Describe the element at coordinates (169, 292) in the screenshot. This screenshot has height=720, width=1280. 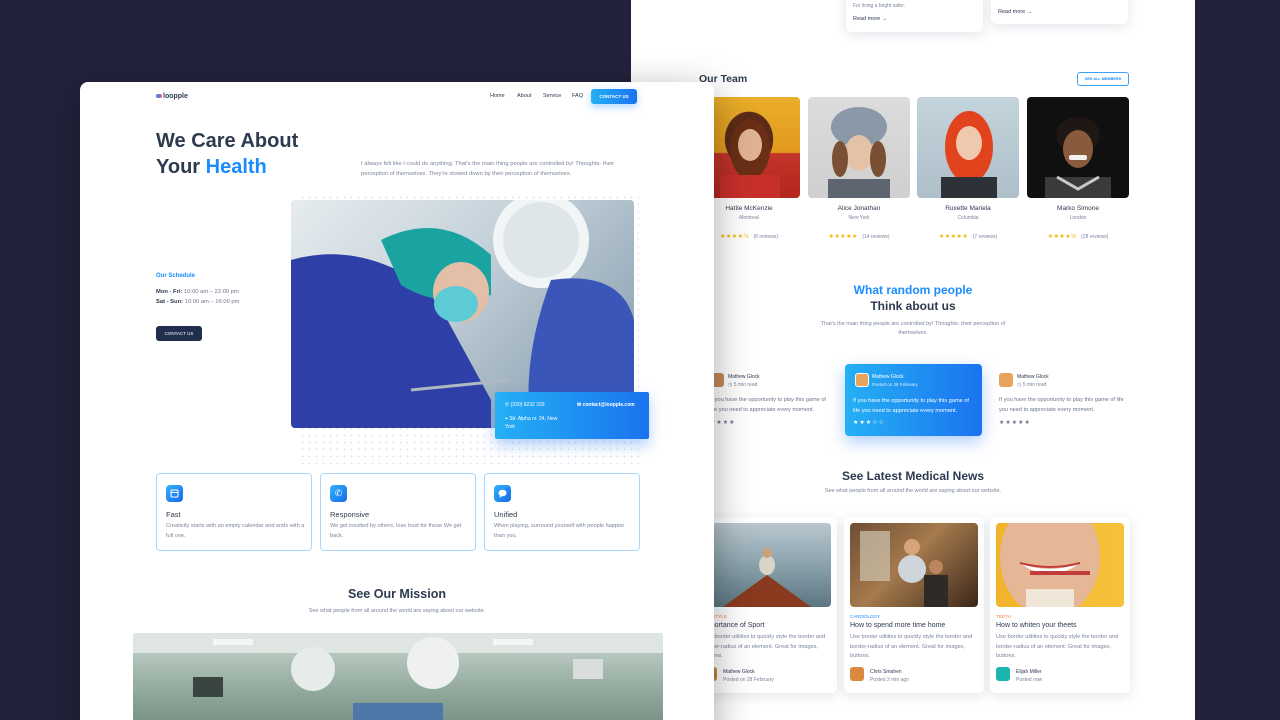
I see `schedule-day-label: Mon - Fri:` at that location.